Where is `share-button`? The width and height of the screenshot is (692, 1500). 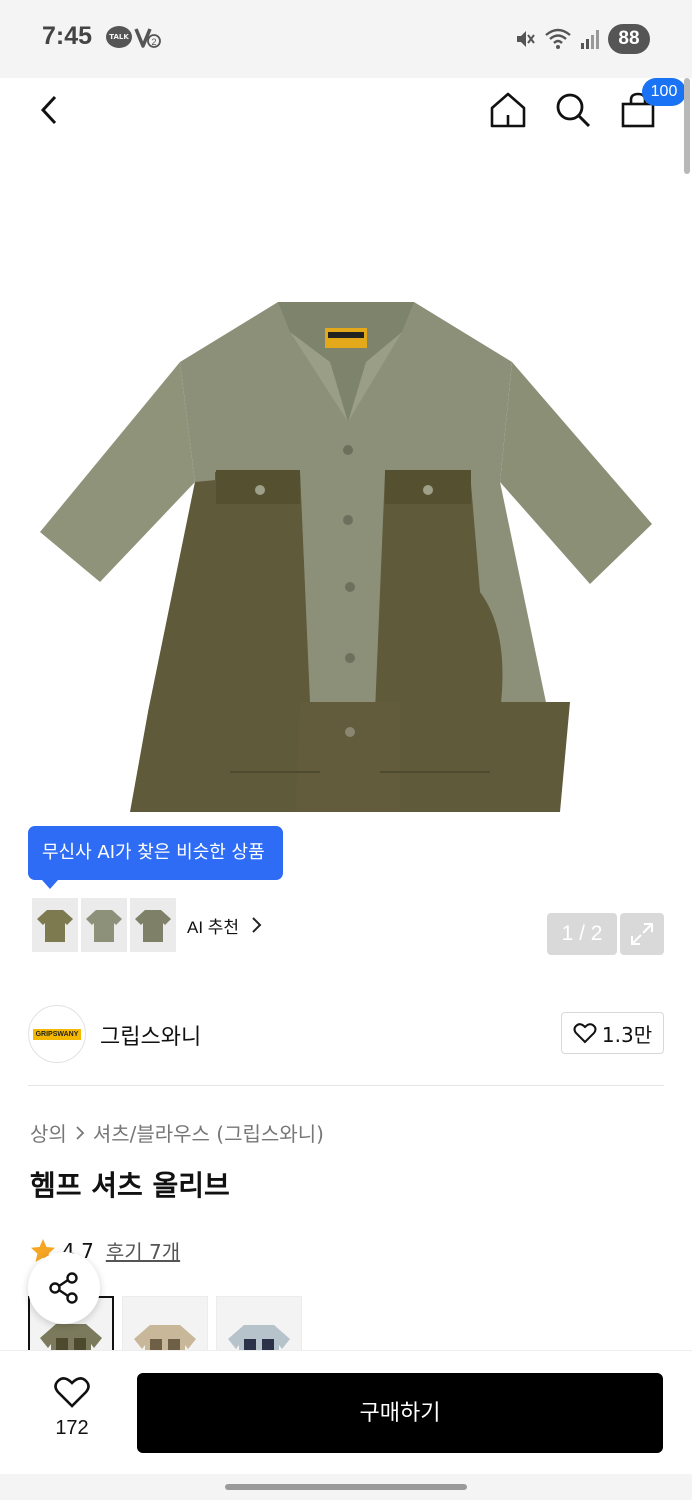
share-button is located at coordinates (64, 1288).